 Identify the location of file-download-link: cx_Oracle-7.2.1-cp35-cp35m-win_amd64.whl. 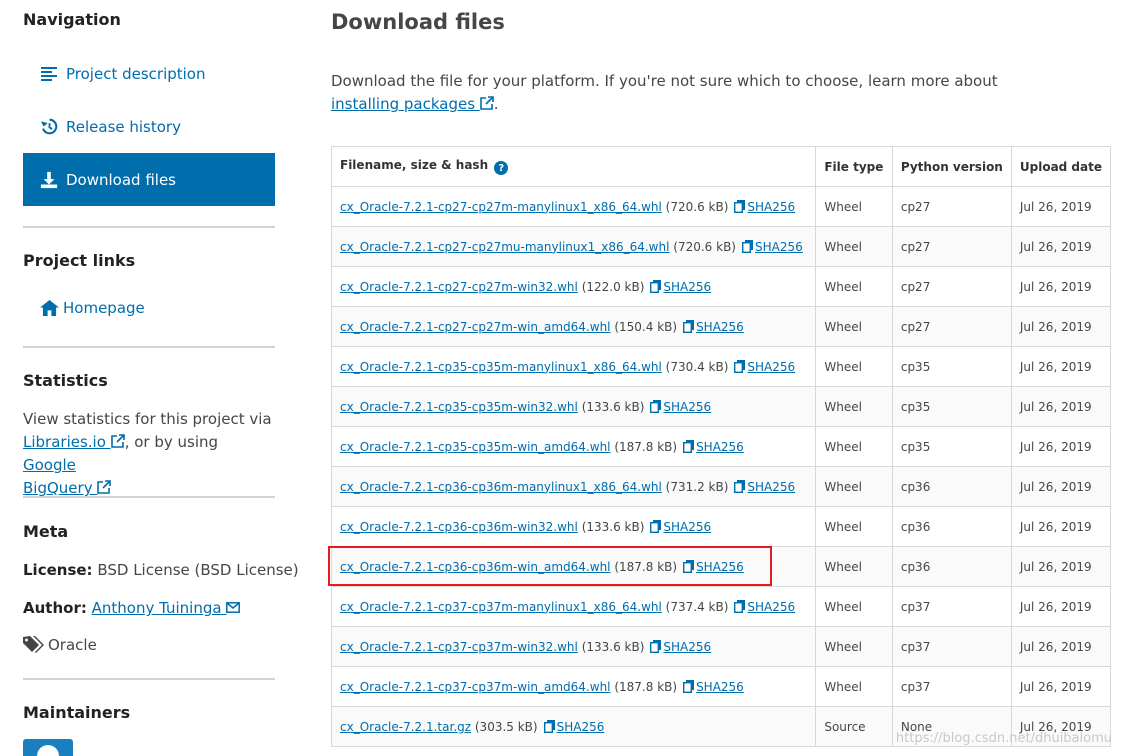
(475, 447).